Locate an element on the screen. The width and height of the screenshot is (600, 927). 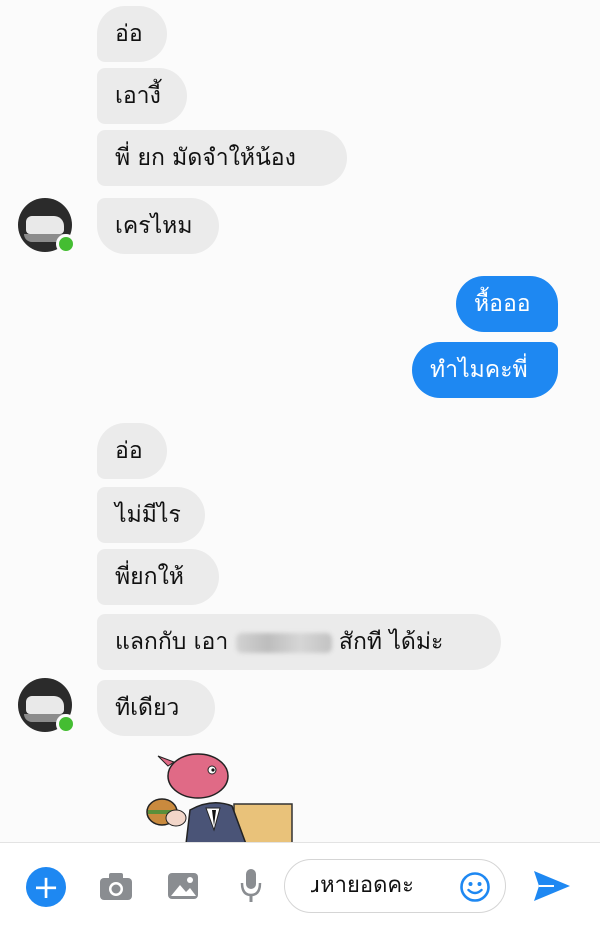
message-input-value: ɹหายอดคะ is located at coordinates (362, 885).